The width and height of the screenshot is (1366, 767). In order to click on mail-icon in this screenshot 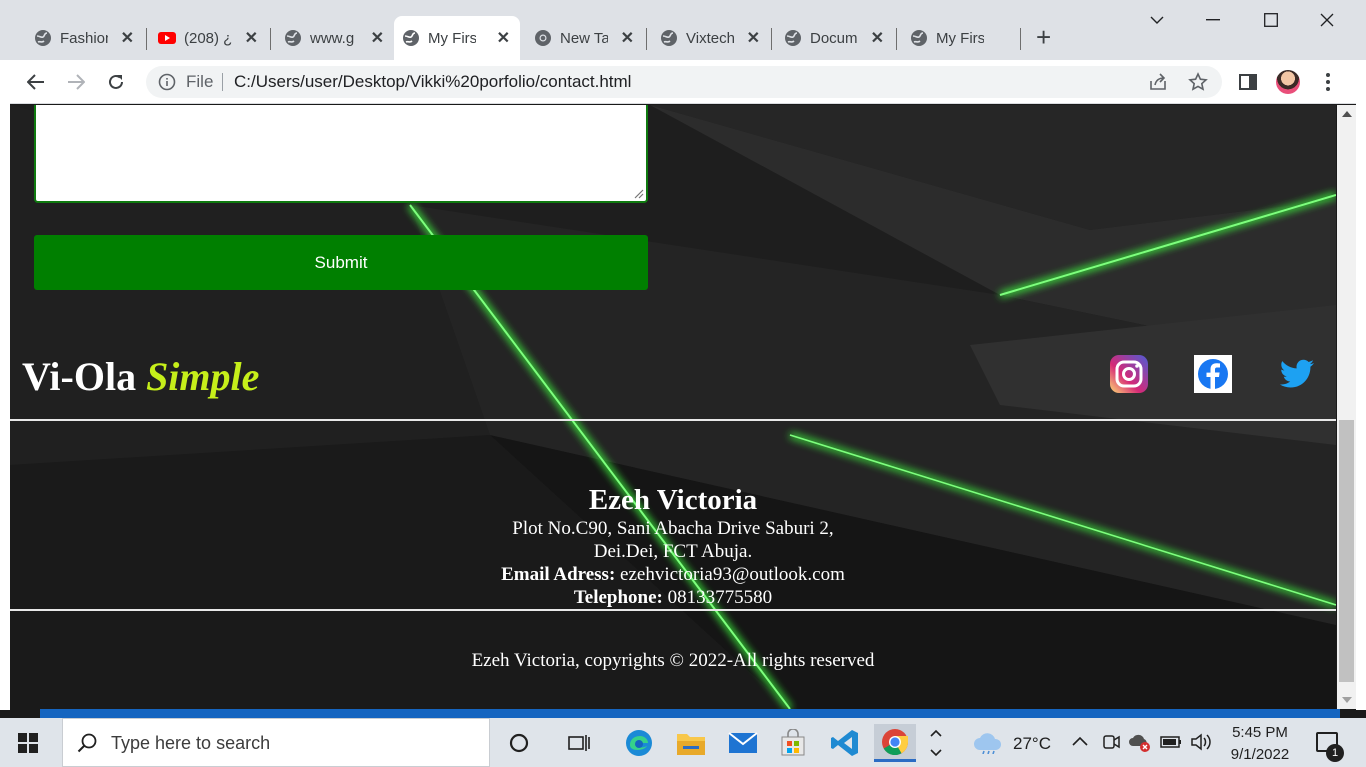, I will do `click(743, 742)`.